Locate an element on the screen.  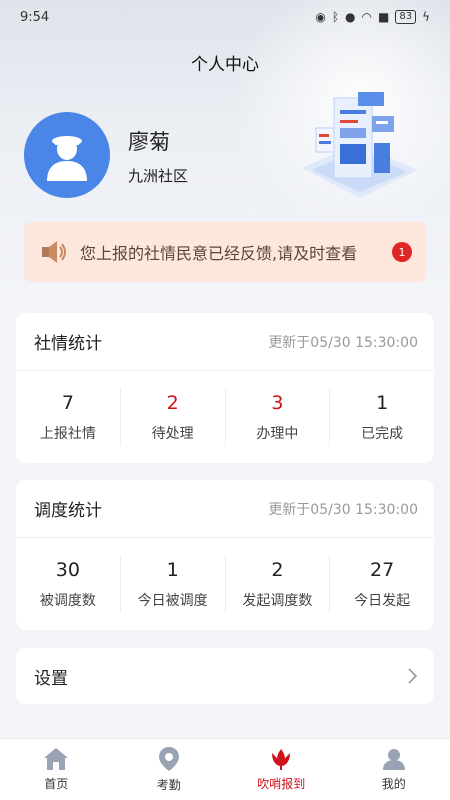
user-silhouette-icon is located at coordinates (67, 158).